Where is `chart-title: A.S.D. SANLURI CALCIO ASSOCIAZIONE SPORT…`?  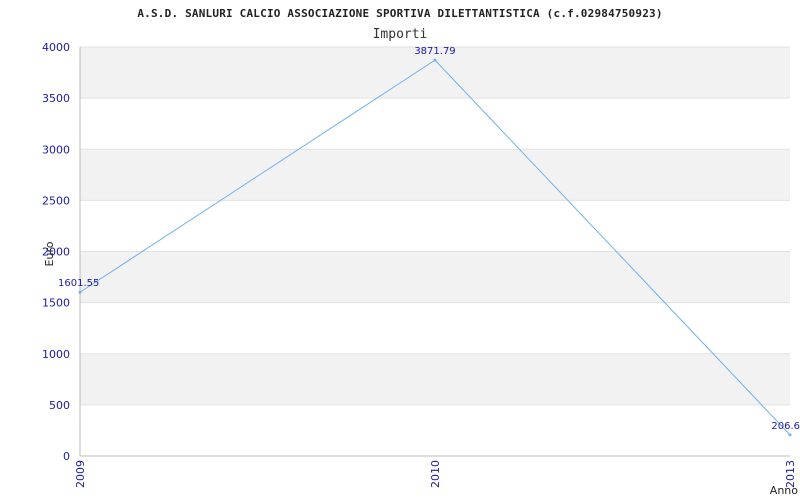
chart-title: A.S.D. SANLURI CALCIO ASSOCIAZIONE SPORT… is located at coordinates (399, 13).